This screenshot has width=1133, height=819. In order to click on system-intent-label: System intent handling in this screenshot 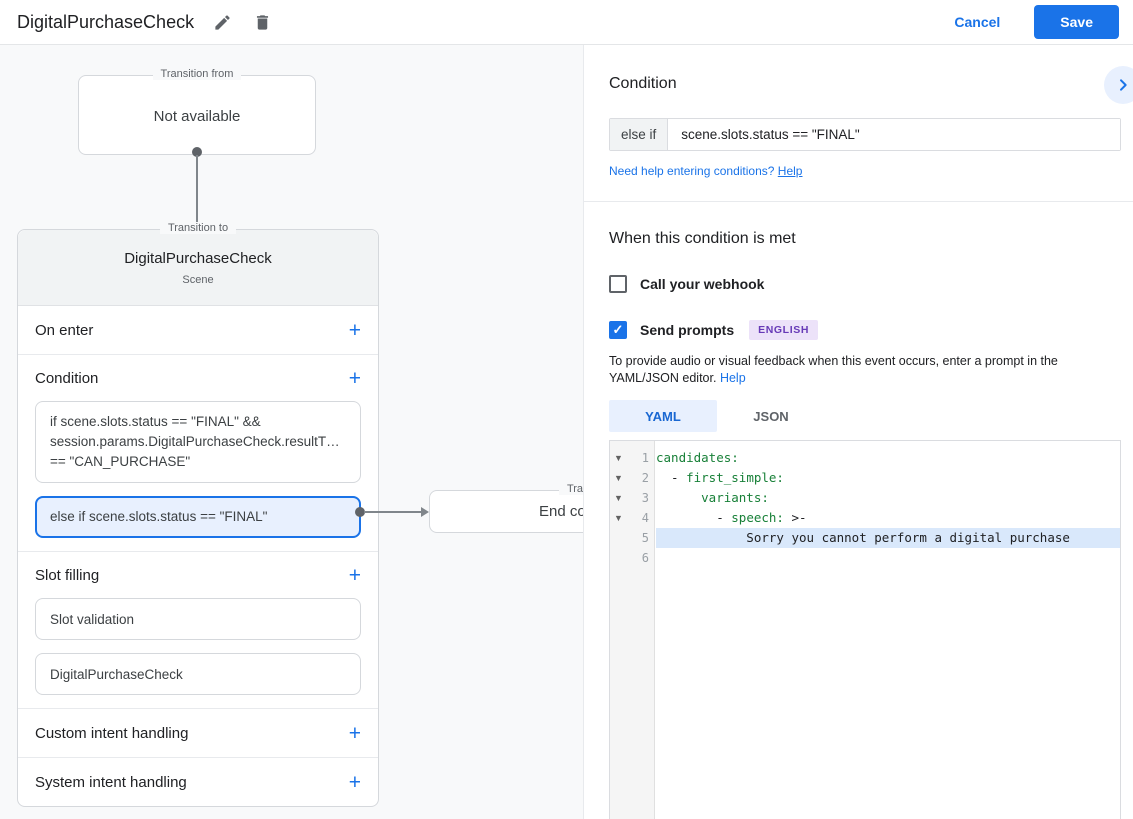, I will do `click(111, 782)`.